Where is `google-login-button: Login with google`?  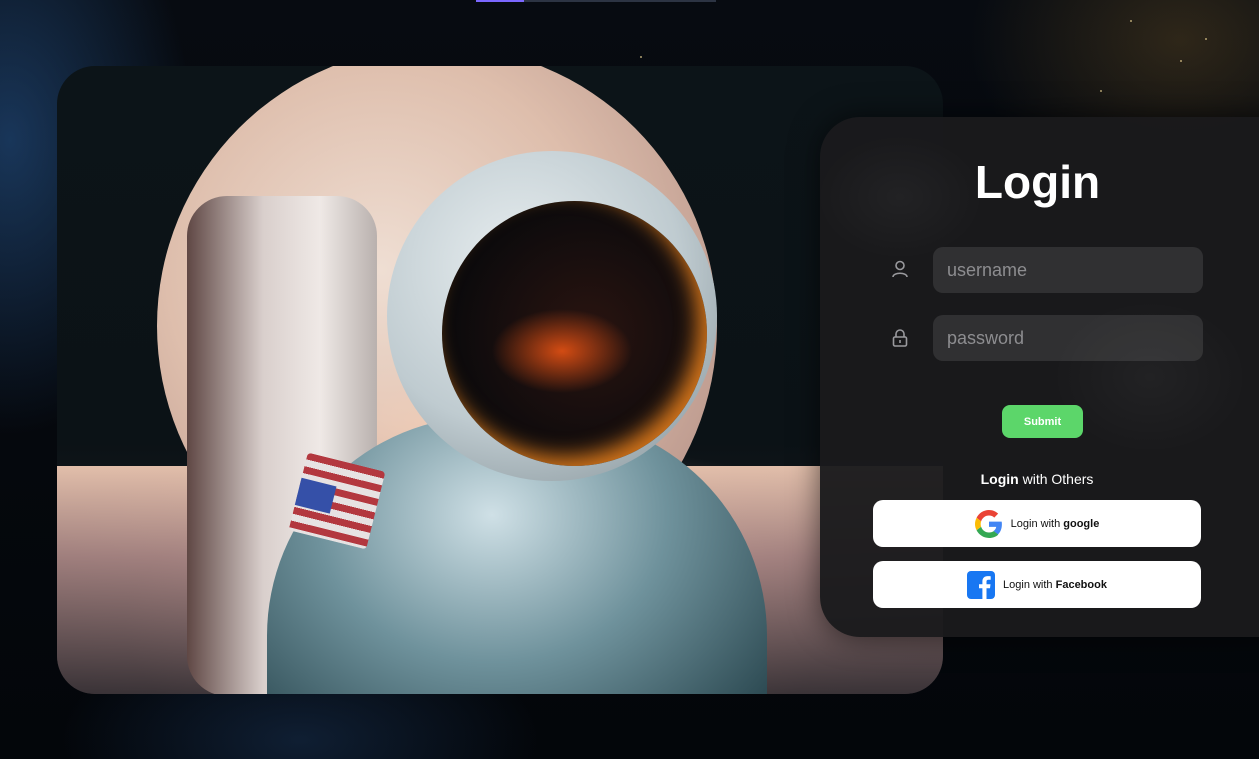 google-login-button: Login with google is located at coordinates (1037, 523).